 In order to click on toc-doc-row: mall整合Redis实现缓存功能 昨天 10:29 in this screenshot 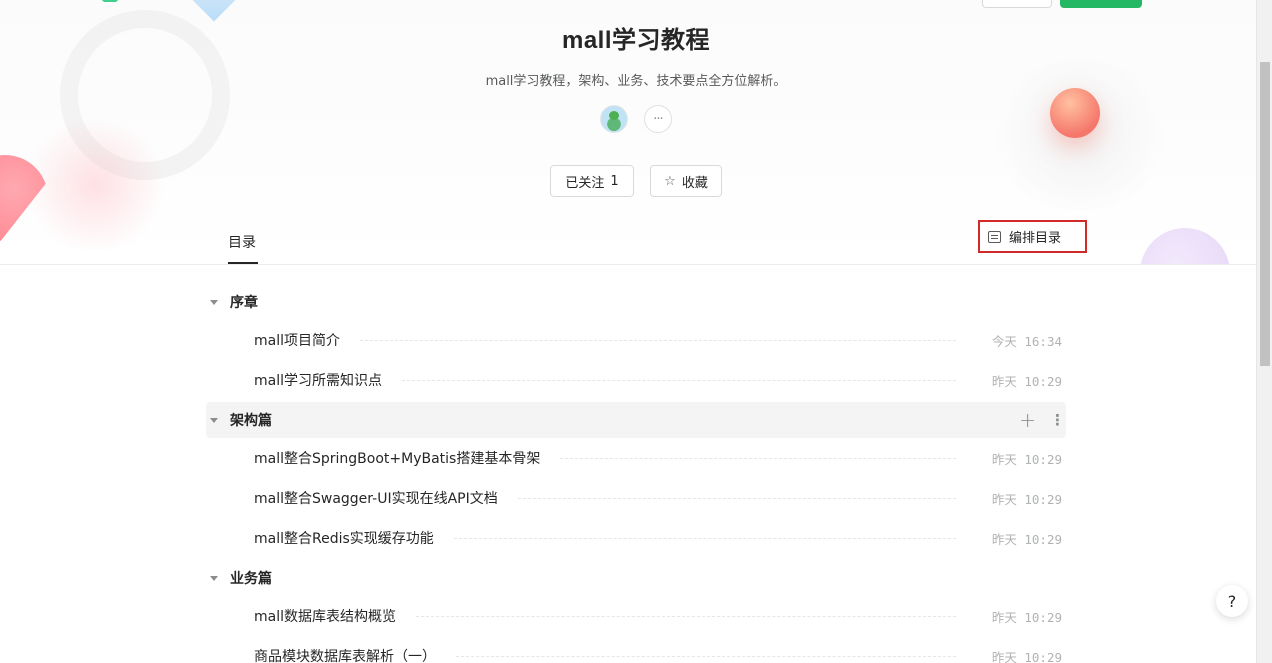, I will do `click(636, 538)`.